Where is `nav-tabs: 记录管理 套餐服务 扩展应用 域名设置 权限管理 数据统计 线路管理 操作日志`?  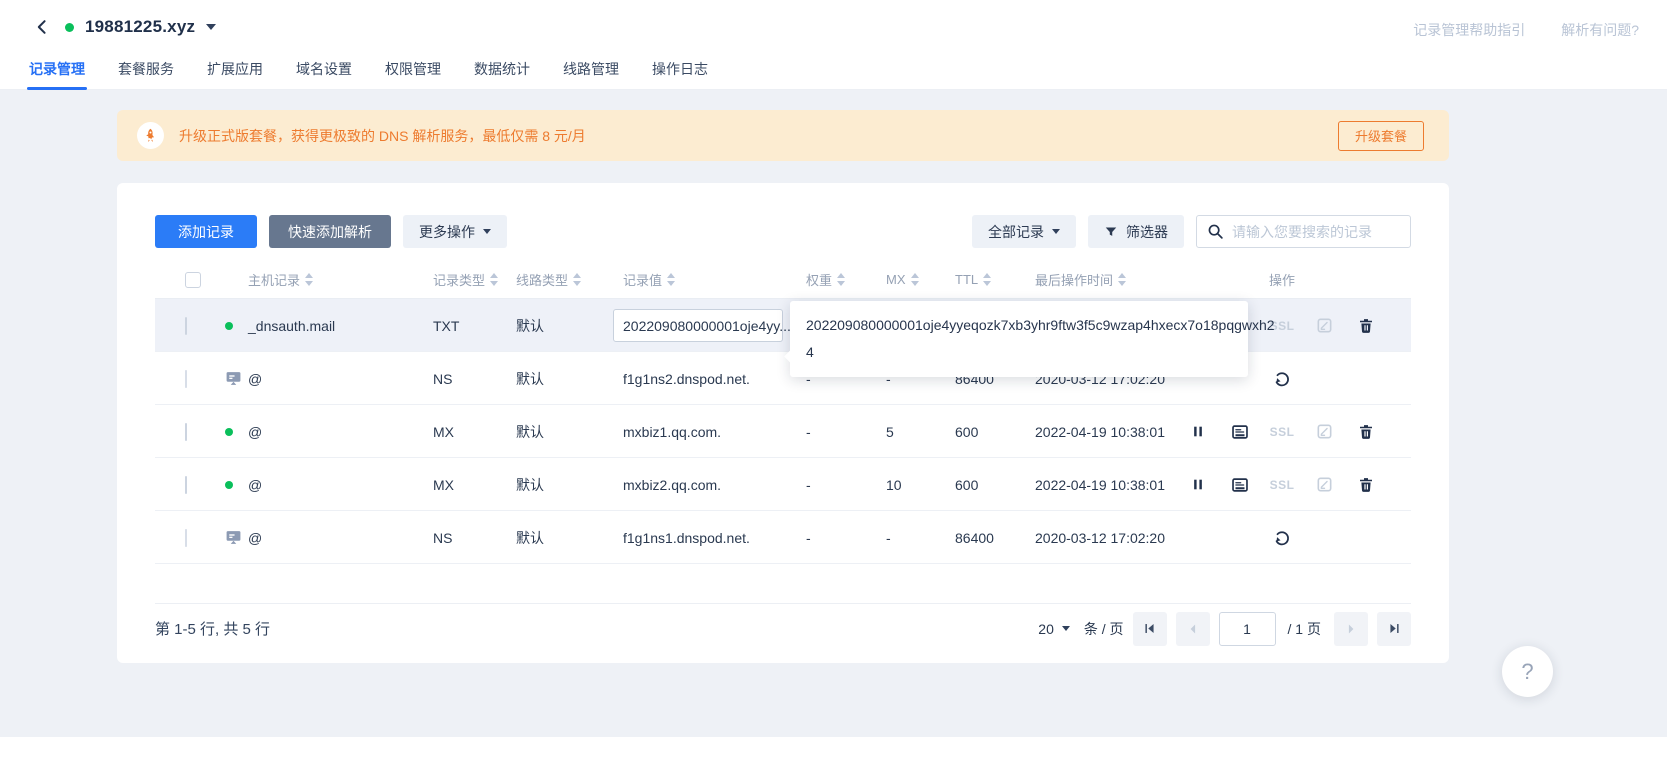 nav-tabs: 记录管理 套餐服务 扩展应用 域名设置 权限管理 数据统计 线路管理 操作日志 is located at coordinates (368, 73).